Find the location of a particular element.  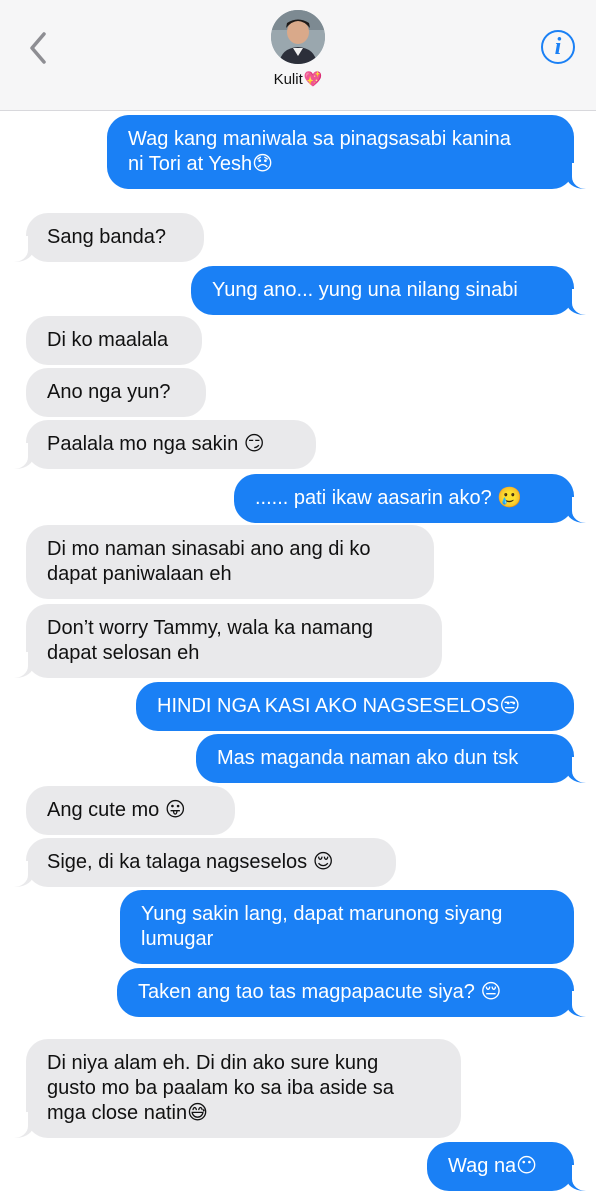

message-line: Ano nga yun? is located at coordinates (109, 392).